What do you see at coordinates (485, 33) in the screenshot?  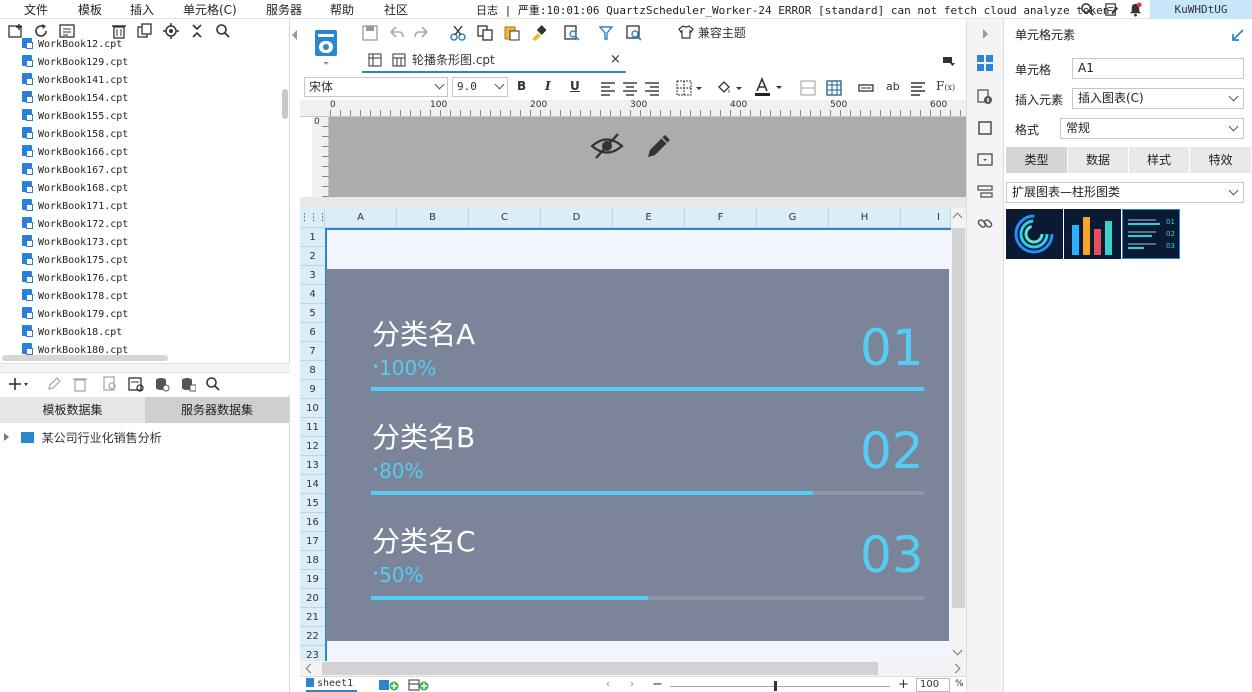 I see `copy-icon` at bounding box center [485, 33].